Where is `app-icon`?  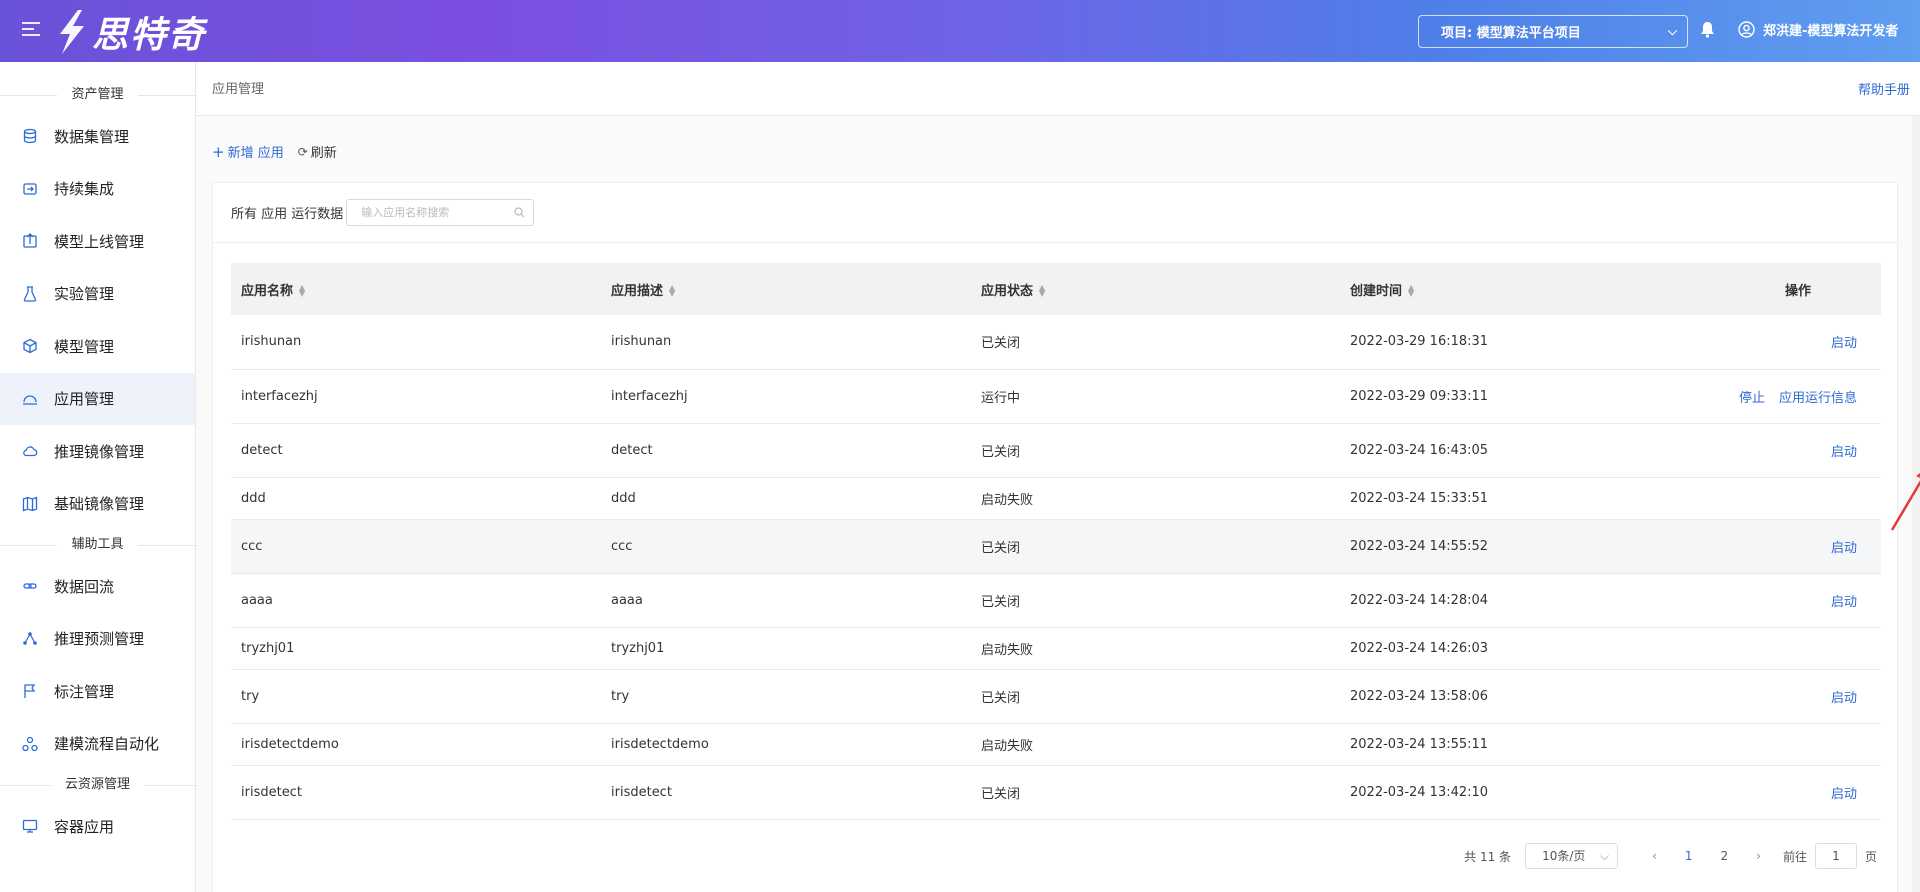 app-icon is located at coordinates (30, 399).